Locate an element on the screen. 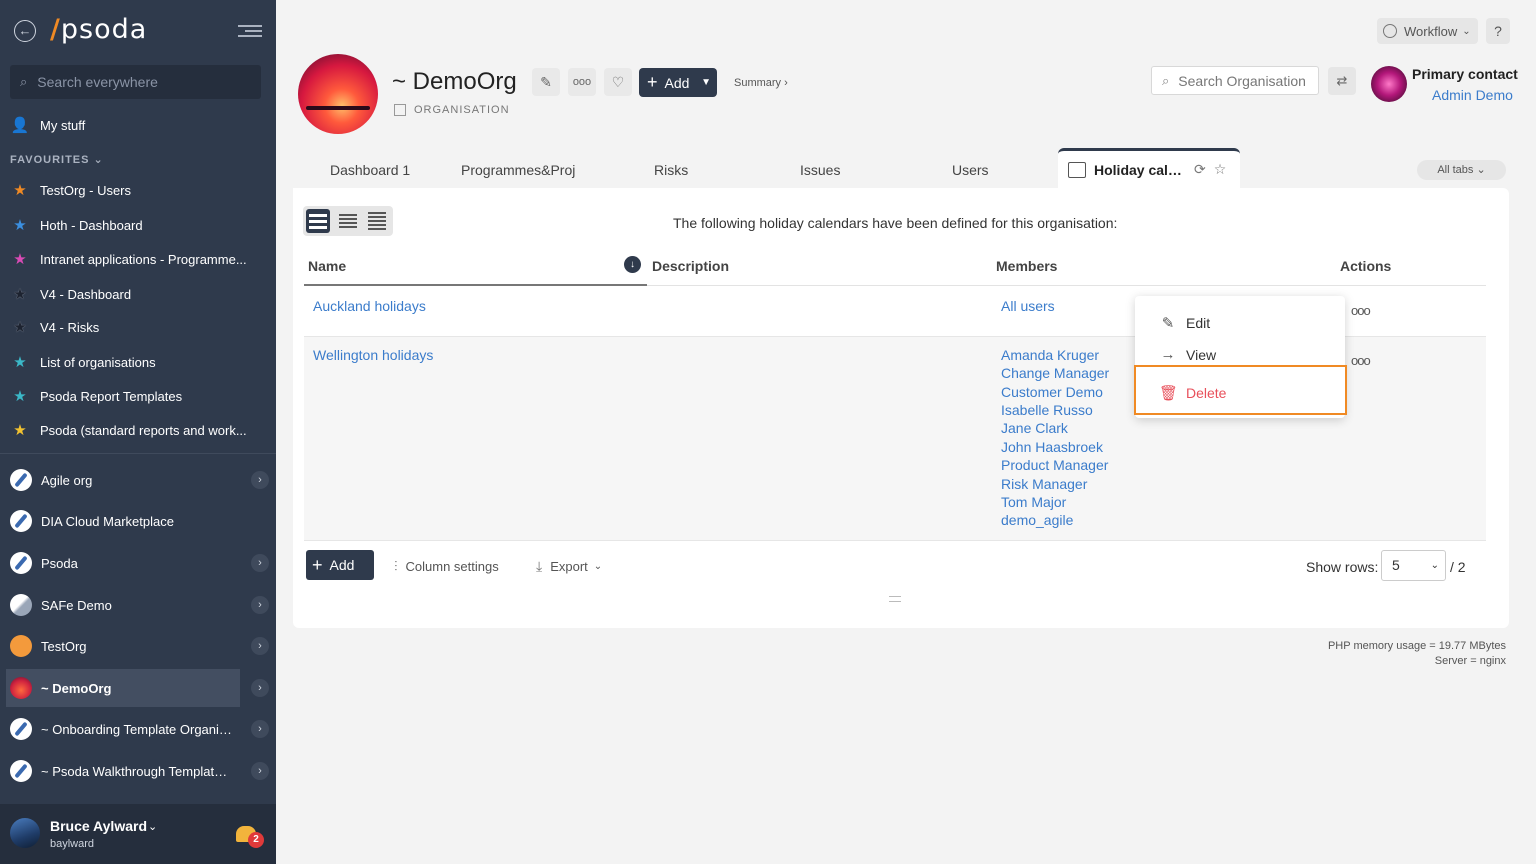 The width and height of the screenshot is (1536, 864). favourite-item: ★ V4 - Risks is located at coordinates (135, 327).